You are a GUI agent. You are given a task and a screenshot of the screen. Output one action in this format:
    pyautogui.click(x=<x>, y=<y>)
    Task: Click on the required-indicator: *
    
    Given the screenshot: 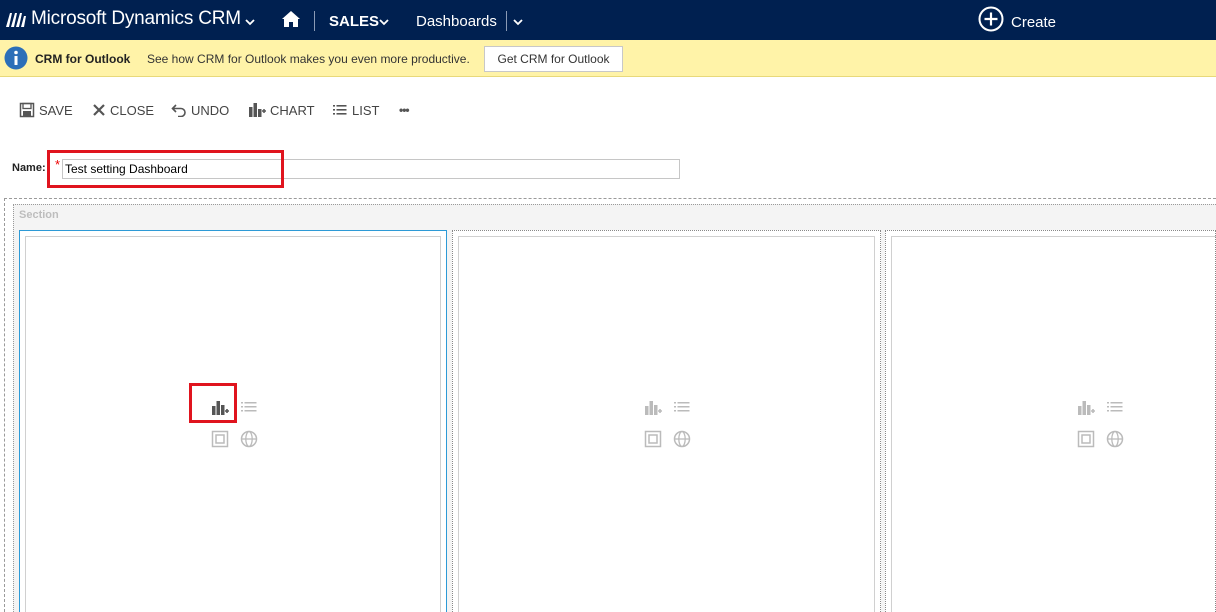 What is the action you would take?
    pyautogui.click(x=58, y=164)
    